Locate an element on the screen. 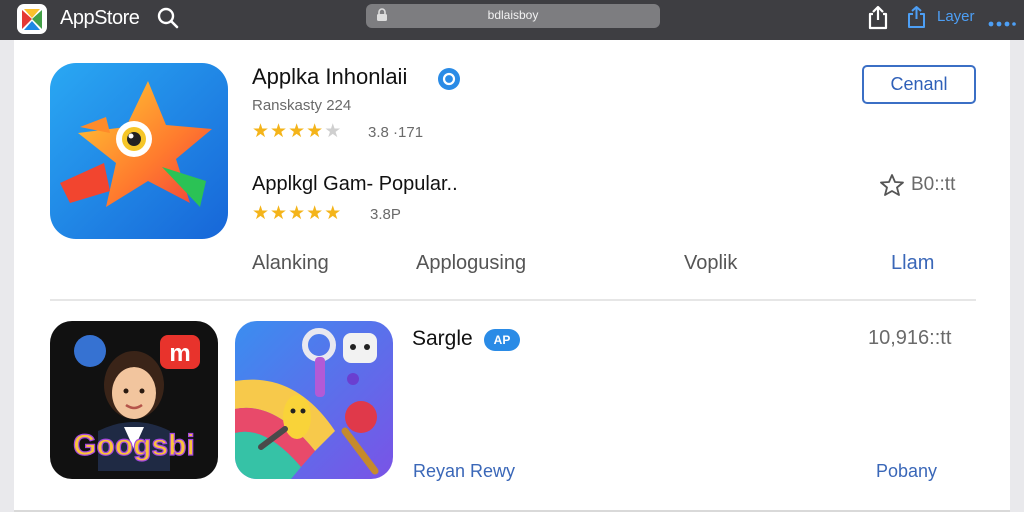  googsbi-icon-text: Googsbi is located at coordinates (134, 445).